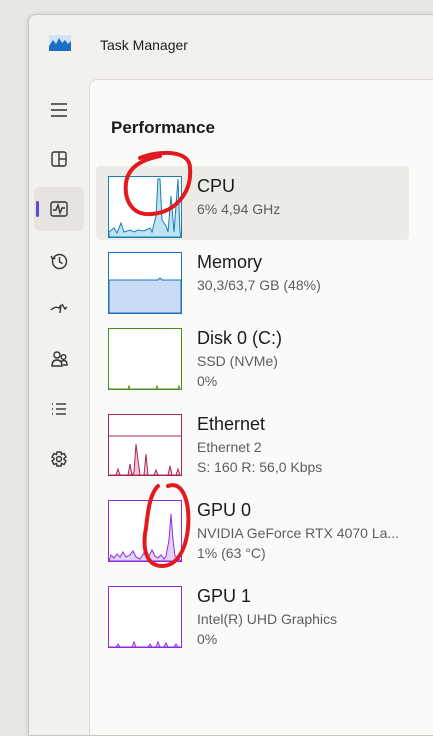  Describe the element at coordinates (216, 186) in the screenshot. I see `cpu-name: CPU` at that location.